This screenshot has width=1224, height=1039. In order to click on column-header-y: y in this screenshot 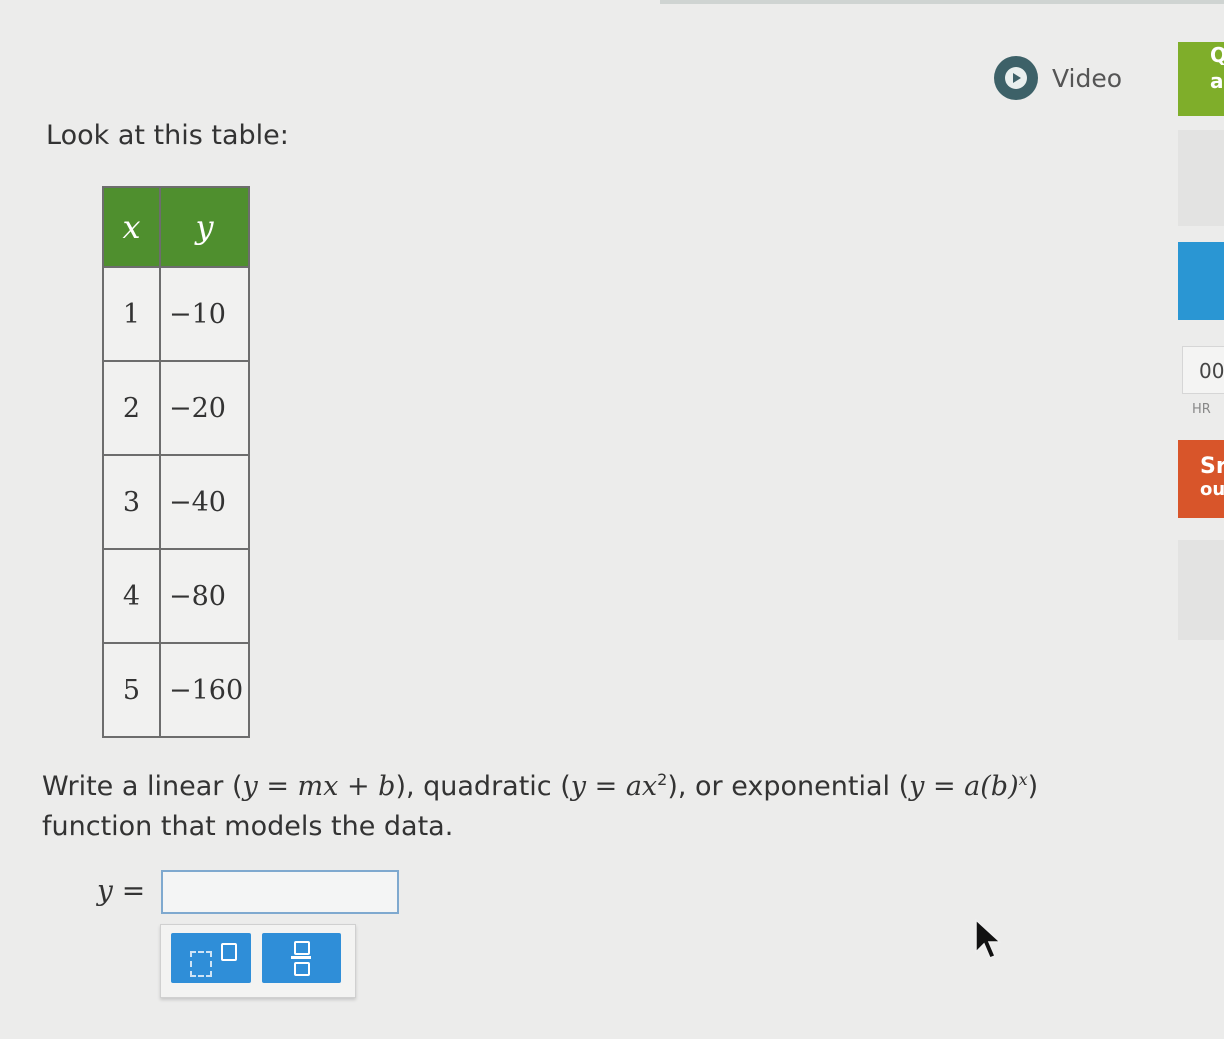, I will do `click(204, 227)`.